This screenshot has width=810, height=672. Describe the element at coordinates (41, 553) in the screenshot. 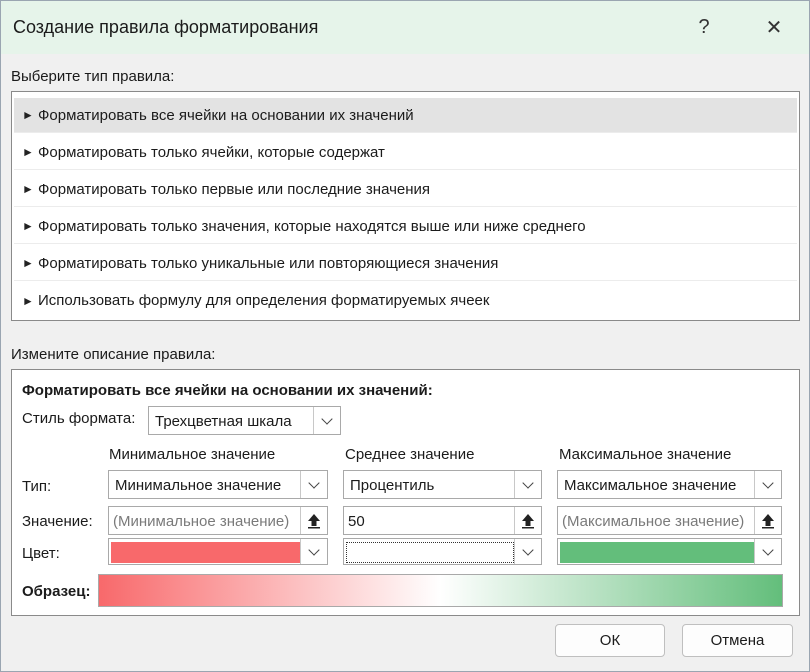

I see `color-label: Цвет:` at that location.